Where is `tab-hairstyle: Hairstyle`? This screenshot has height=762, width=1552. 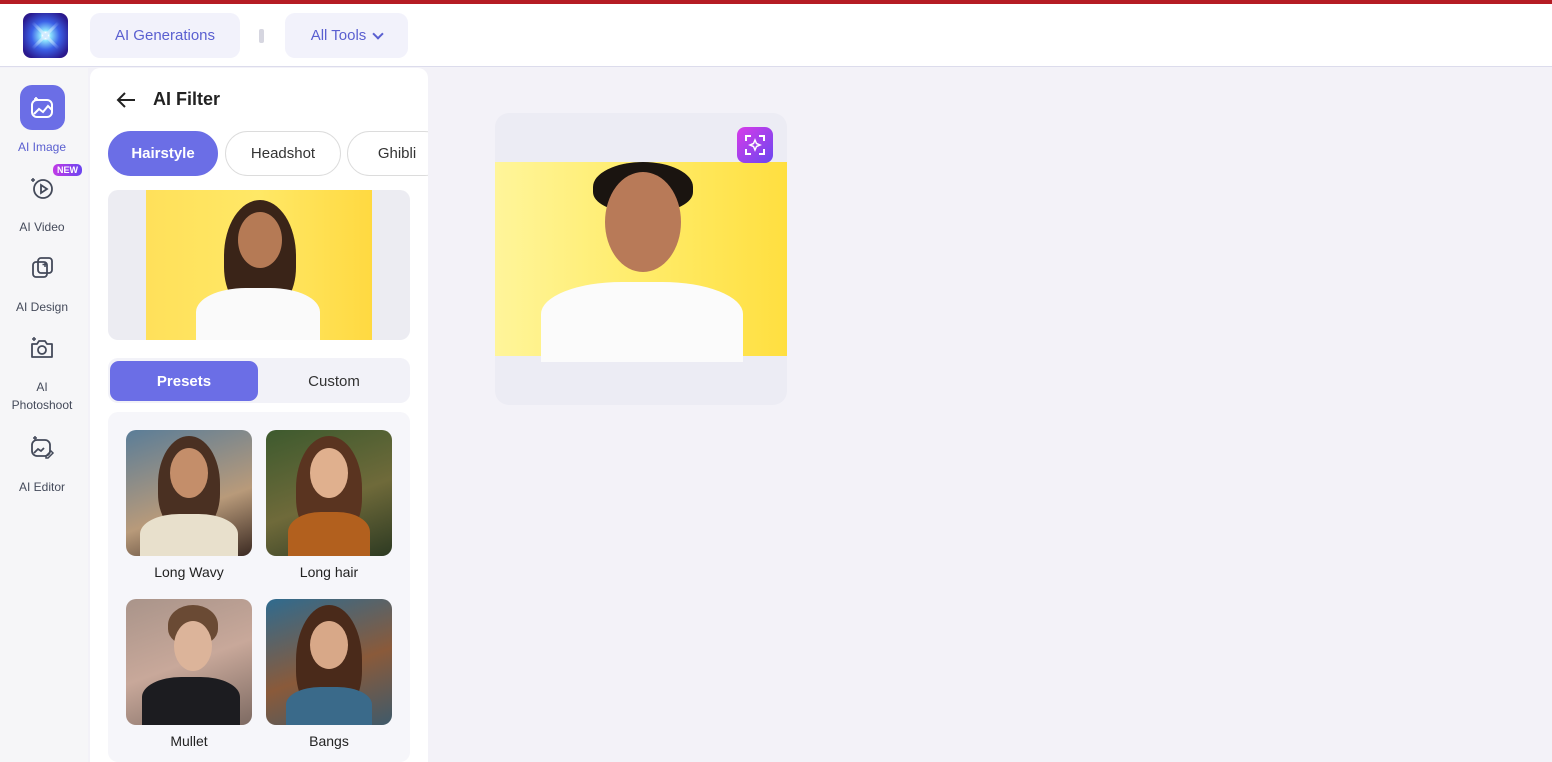 tab-hairstyle: Hairstyle is located at coordinates (163, 153).